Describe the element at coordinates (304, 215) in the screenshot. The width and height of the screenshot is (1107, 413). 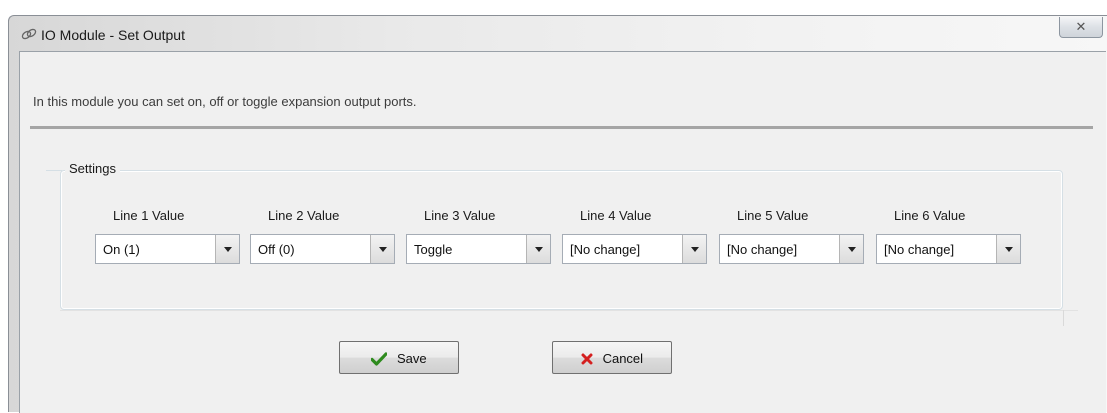
I see `line-2-label: Line 2 Value` at that location.